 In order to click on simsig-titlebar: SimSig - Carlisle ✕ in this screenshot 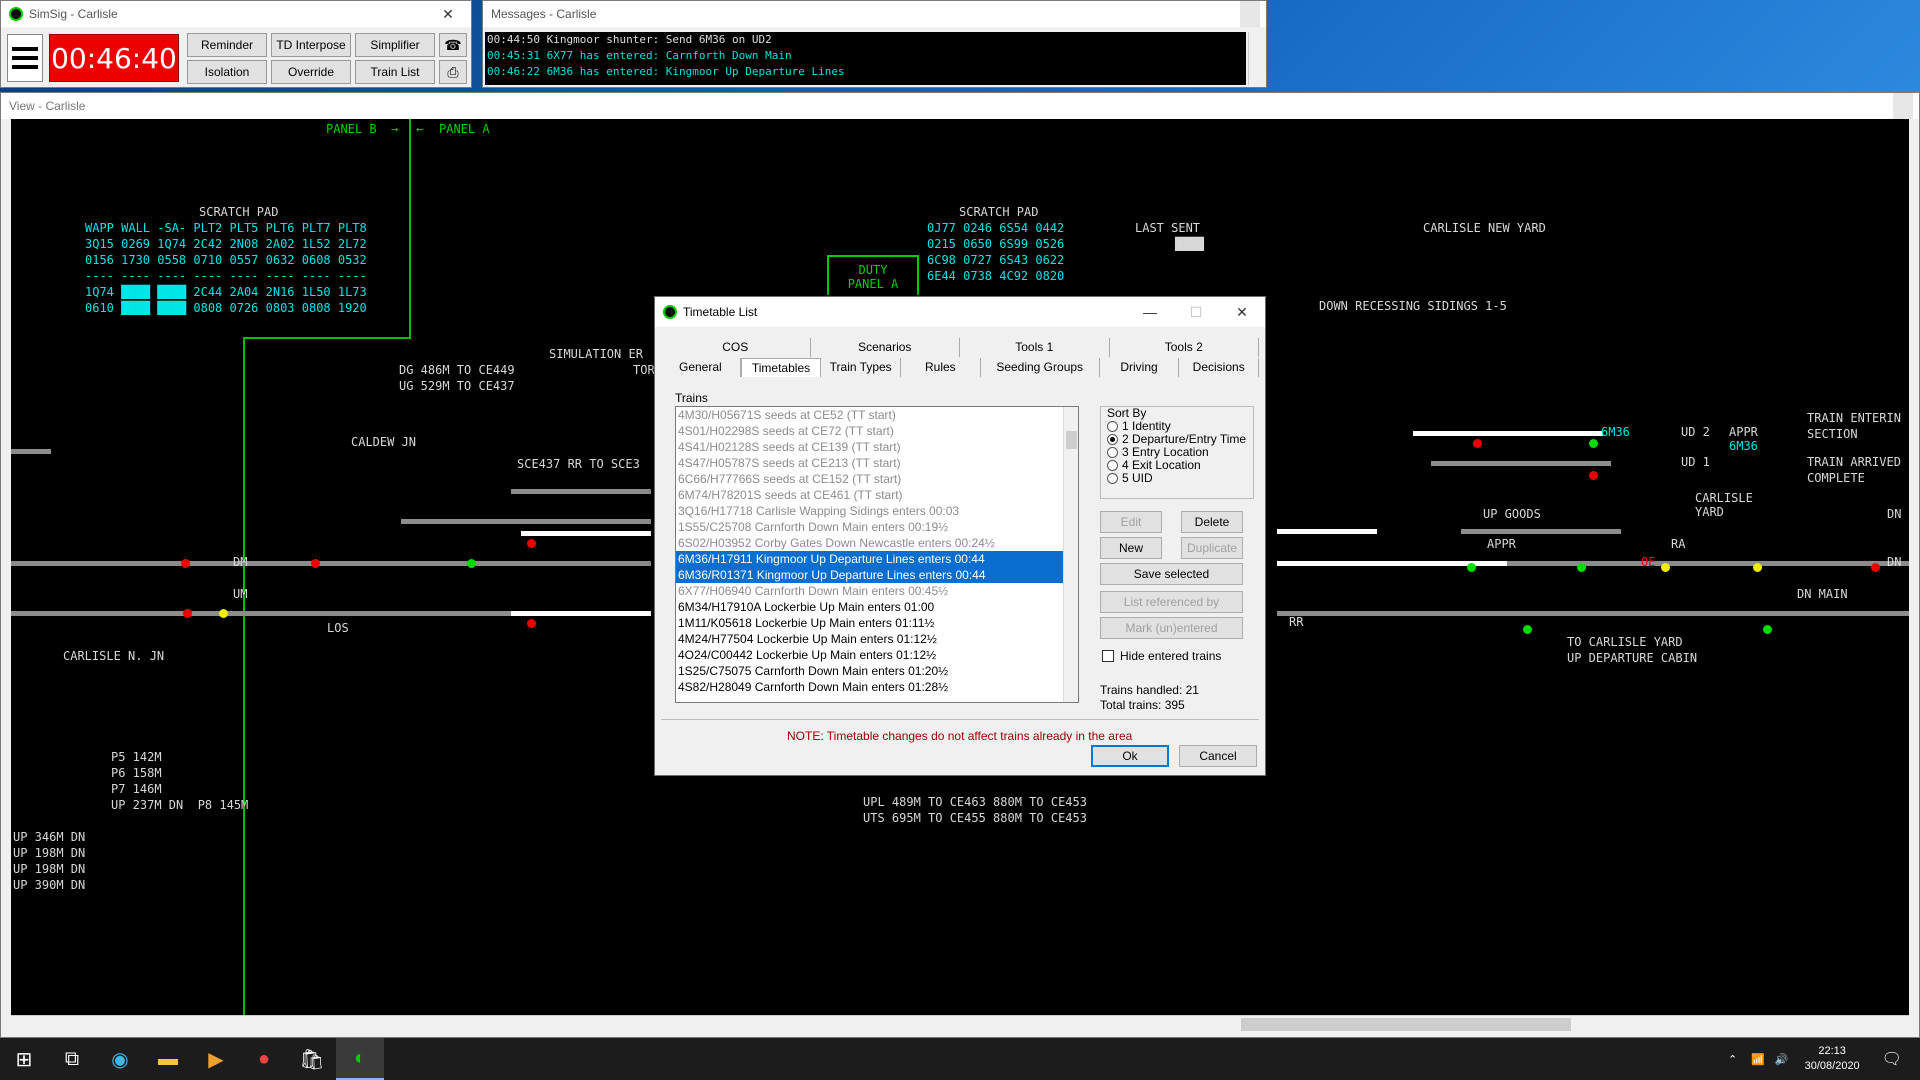, I will do `click(236, 14)`.